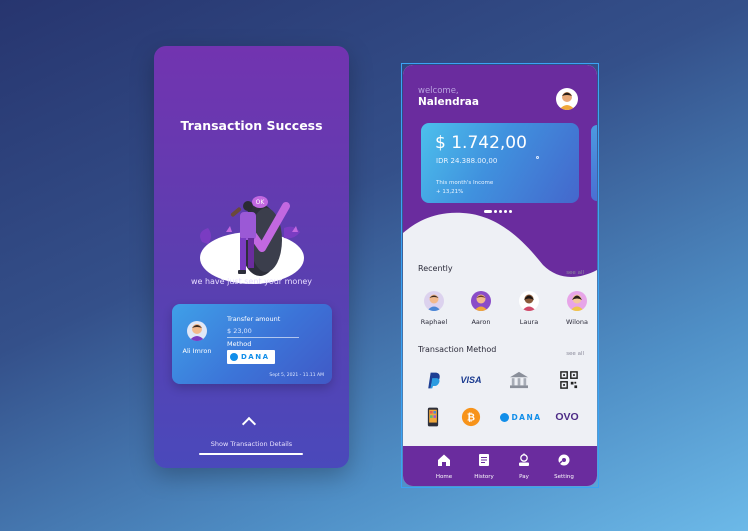 This screenshot has height=531, width=748. Describe the element at coordinates (524, 459) in the screenshot. I see `pay-icon` at that location.